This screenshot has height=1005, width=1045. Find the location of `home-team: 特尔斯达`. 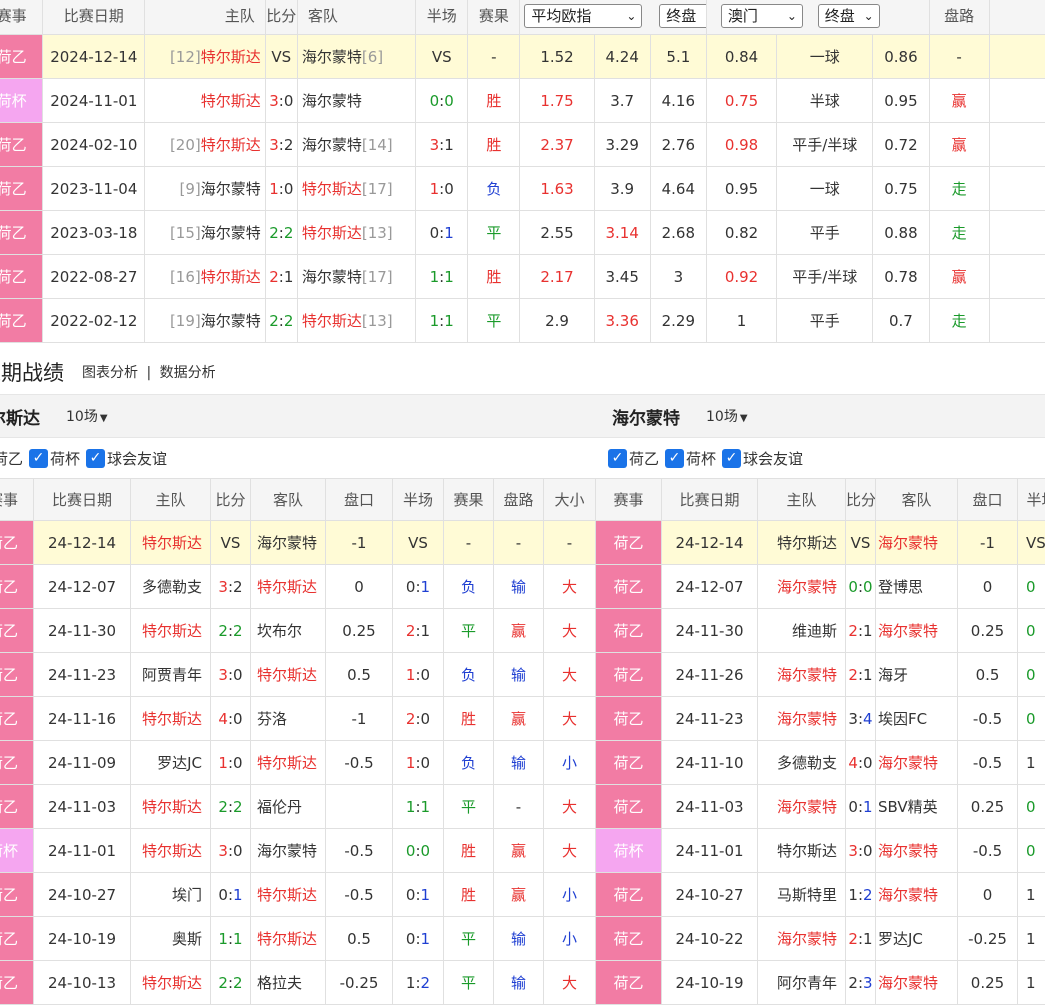

home-team: 特尔斯达 is located at coordinates (171, 719).